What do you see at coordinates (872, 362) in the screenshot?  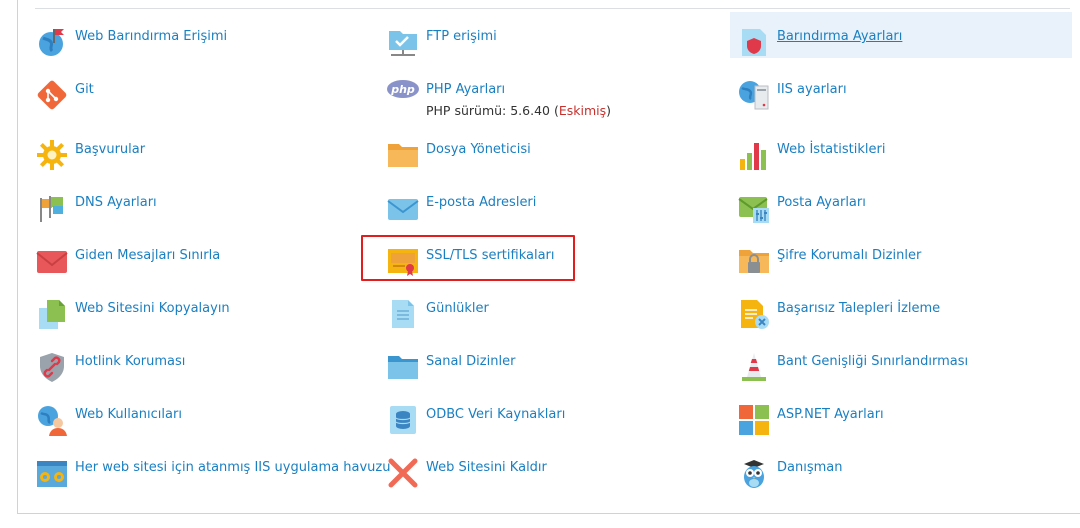 I see `tool-label: Bant Genişliği Sınırlandırması` at bounding box center [872, 362].